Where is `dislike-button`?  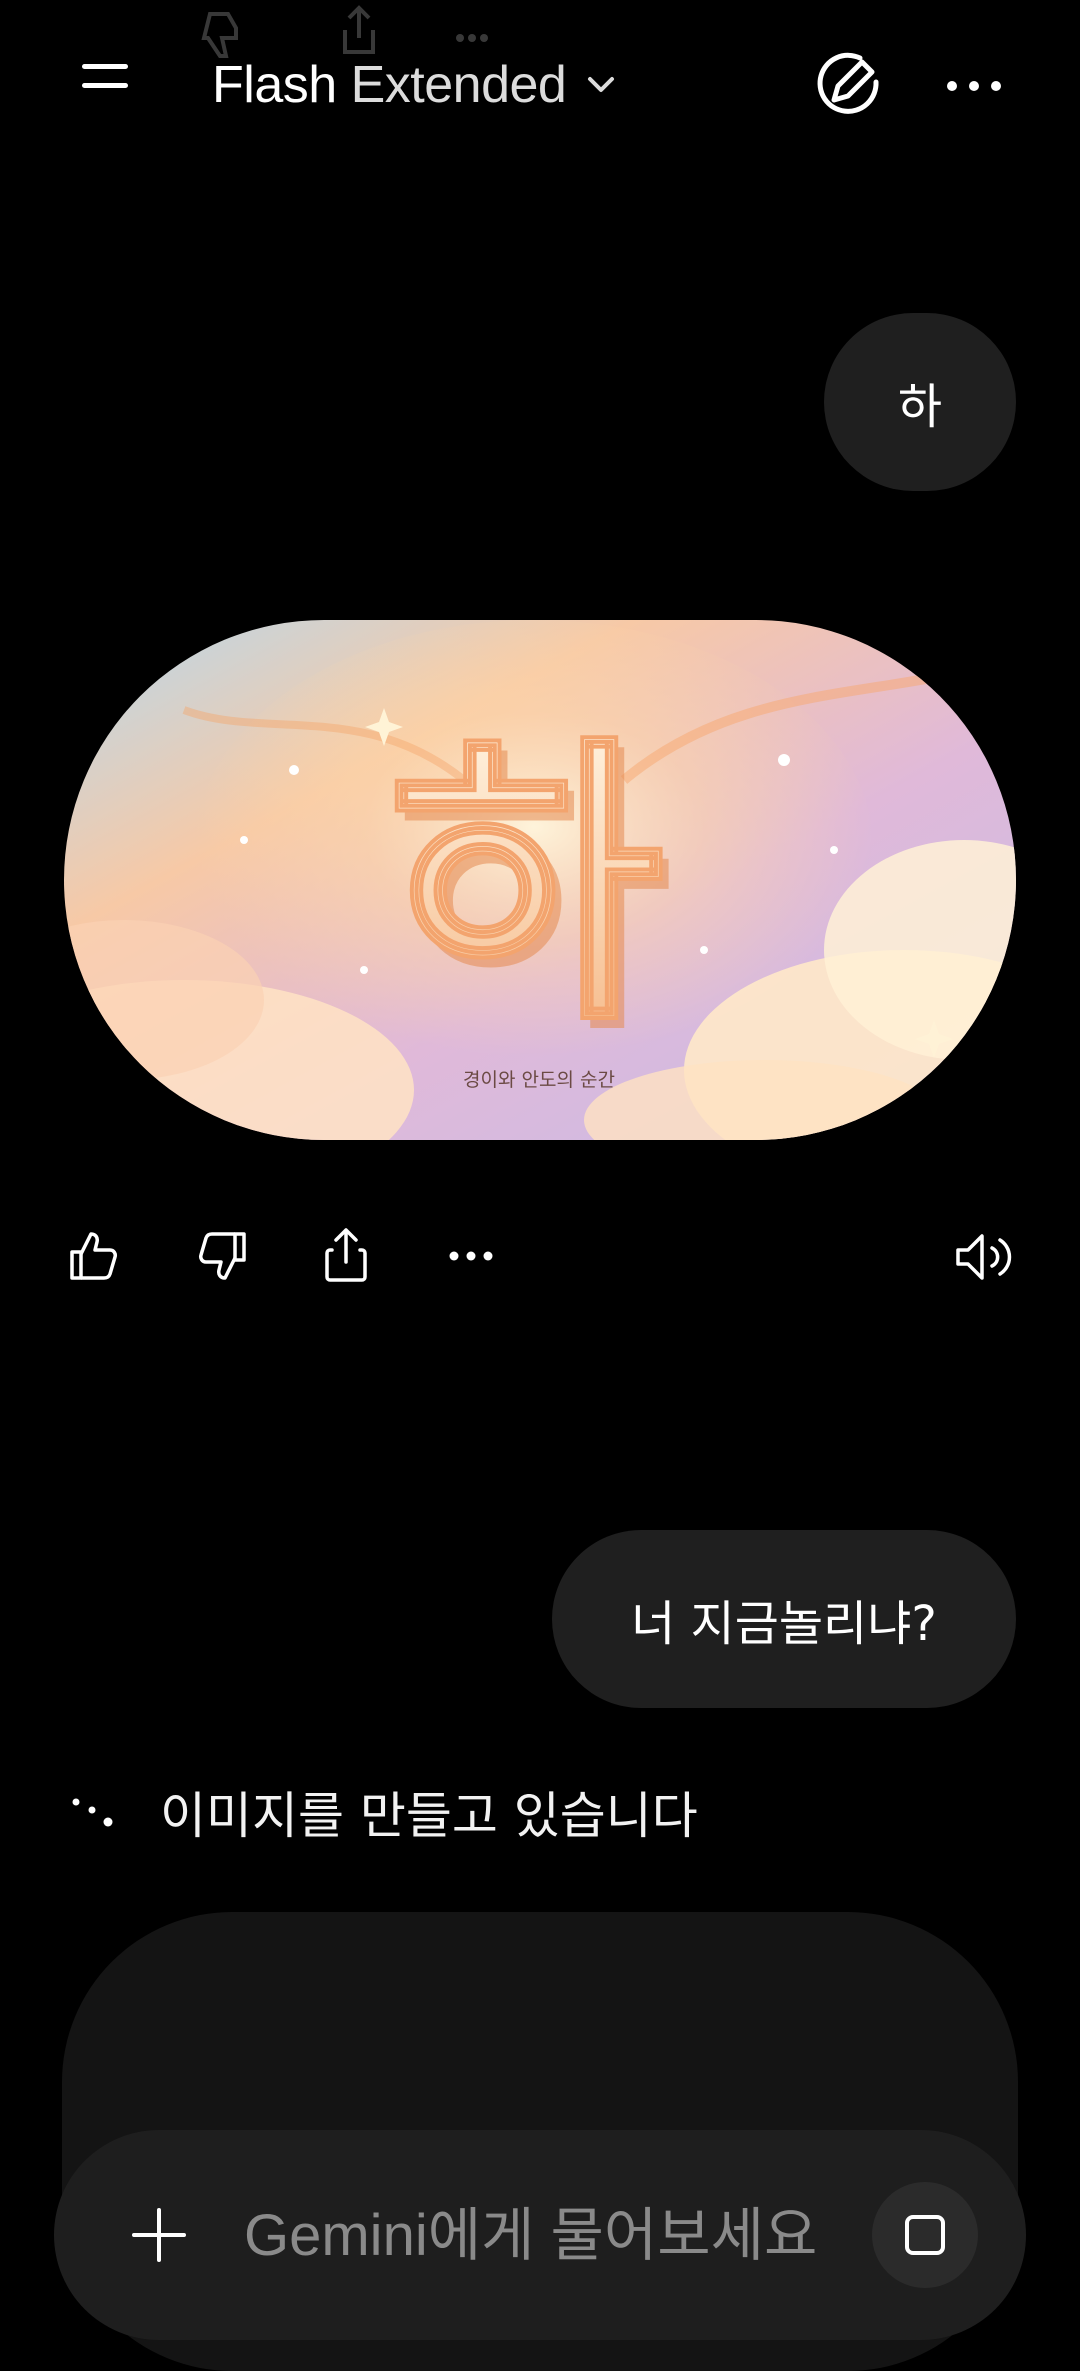
dislike-button is located at coordinates (222, 1256).